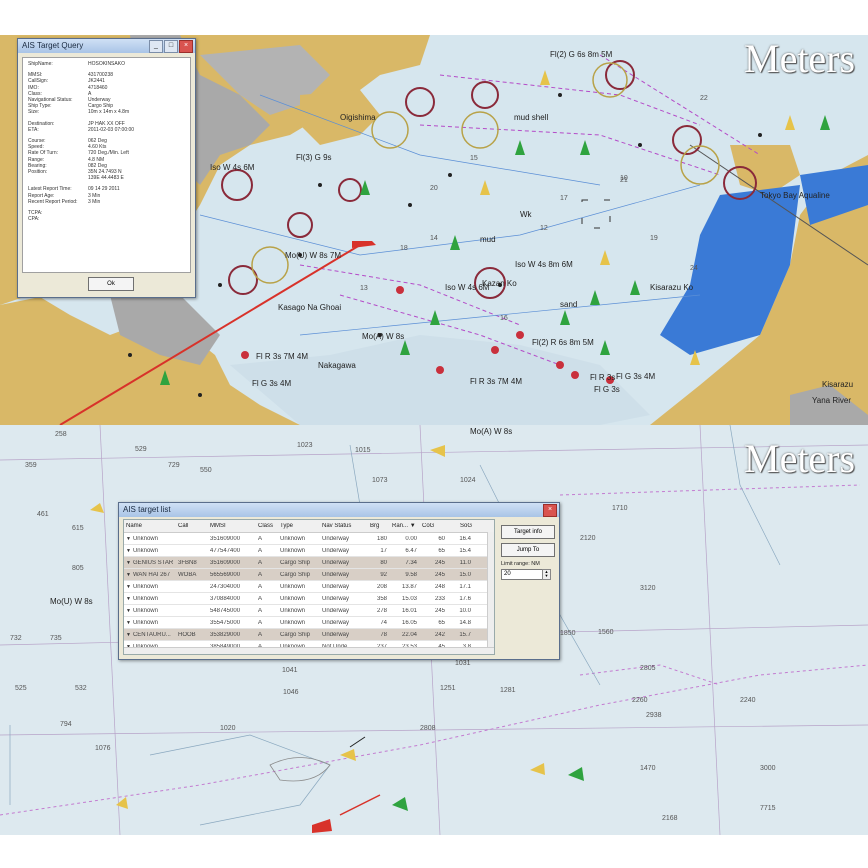 The height and width of the screenshot is (868, 868). I want to click on table-cell: 9.58, so click(411, 574).